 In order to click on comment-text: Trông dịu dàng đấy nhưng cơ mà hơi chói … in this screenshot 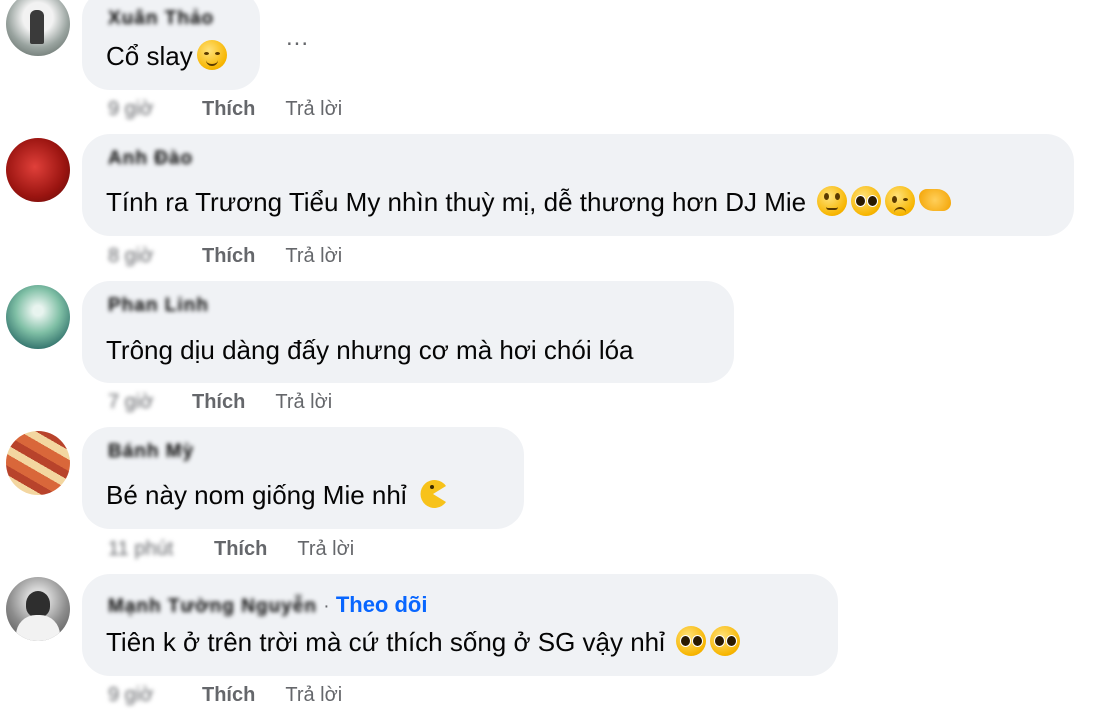, I will do `click(370, 350)`.